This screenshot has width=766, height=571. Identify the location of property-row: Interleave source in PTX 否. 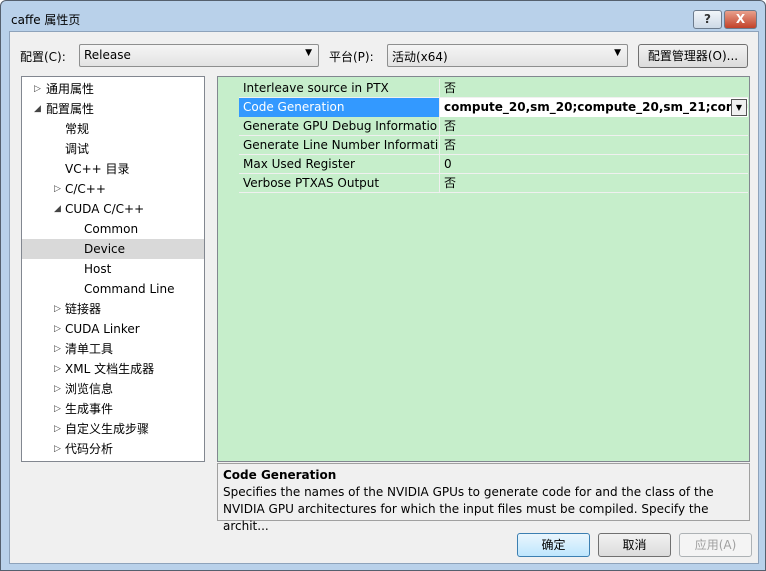
(493, 88).